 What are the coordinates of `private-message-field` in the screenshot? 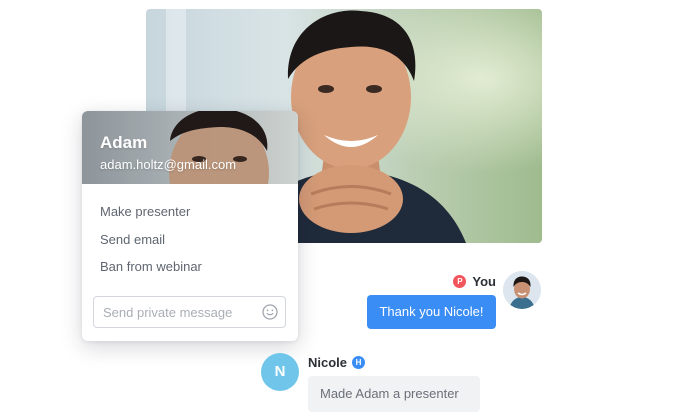 It's located at (189, 312).